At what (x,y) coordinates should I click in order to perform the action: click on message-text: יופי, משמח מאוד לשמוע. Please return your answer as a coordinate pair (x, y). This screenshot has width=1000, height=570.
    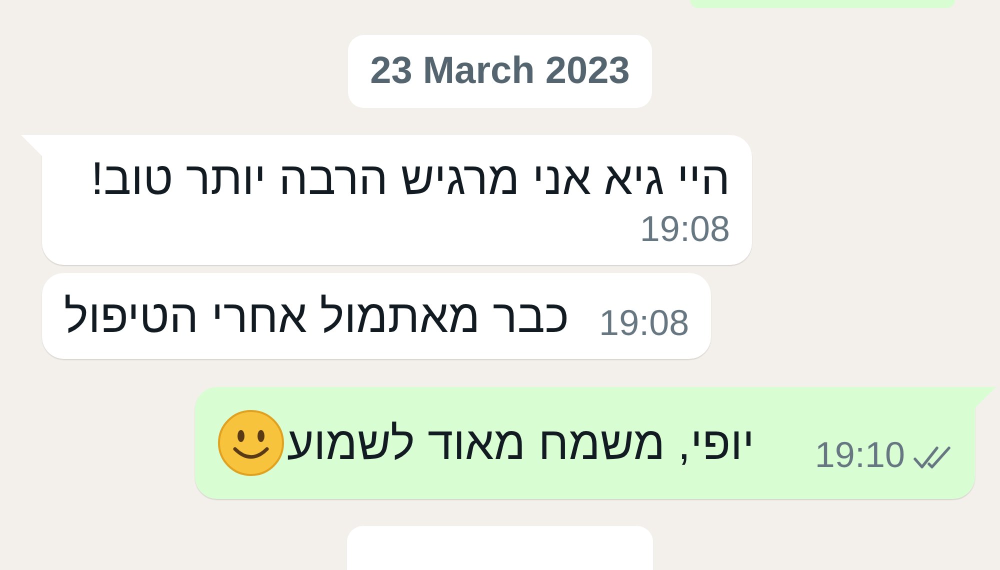
    Looking at the image, I should click on (520, 443).